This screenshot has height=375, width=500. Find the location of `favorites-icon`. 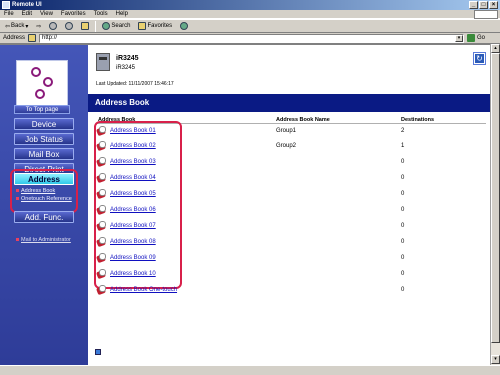

favorites-icon is located at coordinates (142, 26).